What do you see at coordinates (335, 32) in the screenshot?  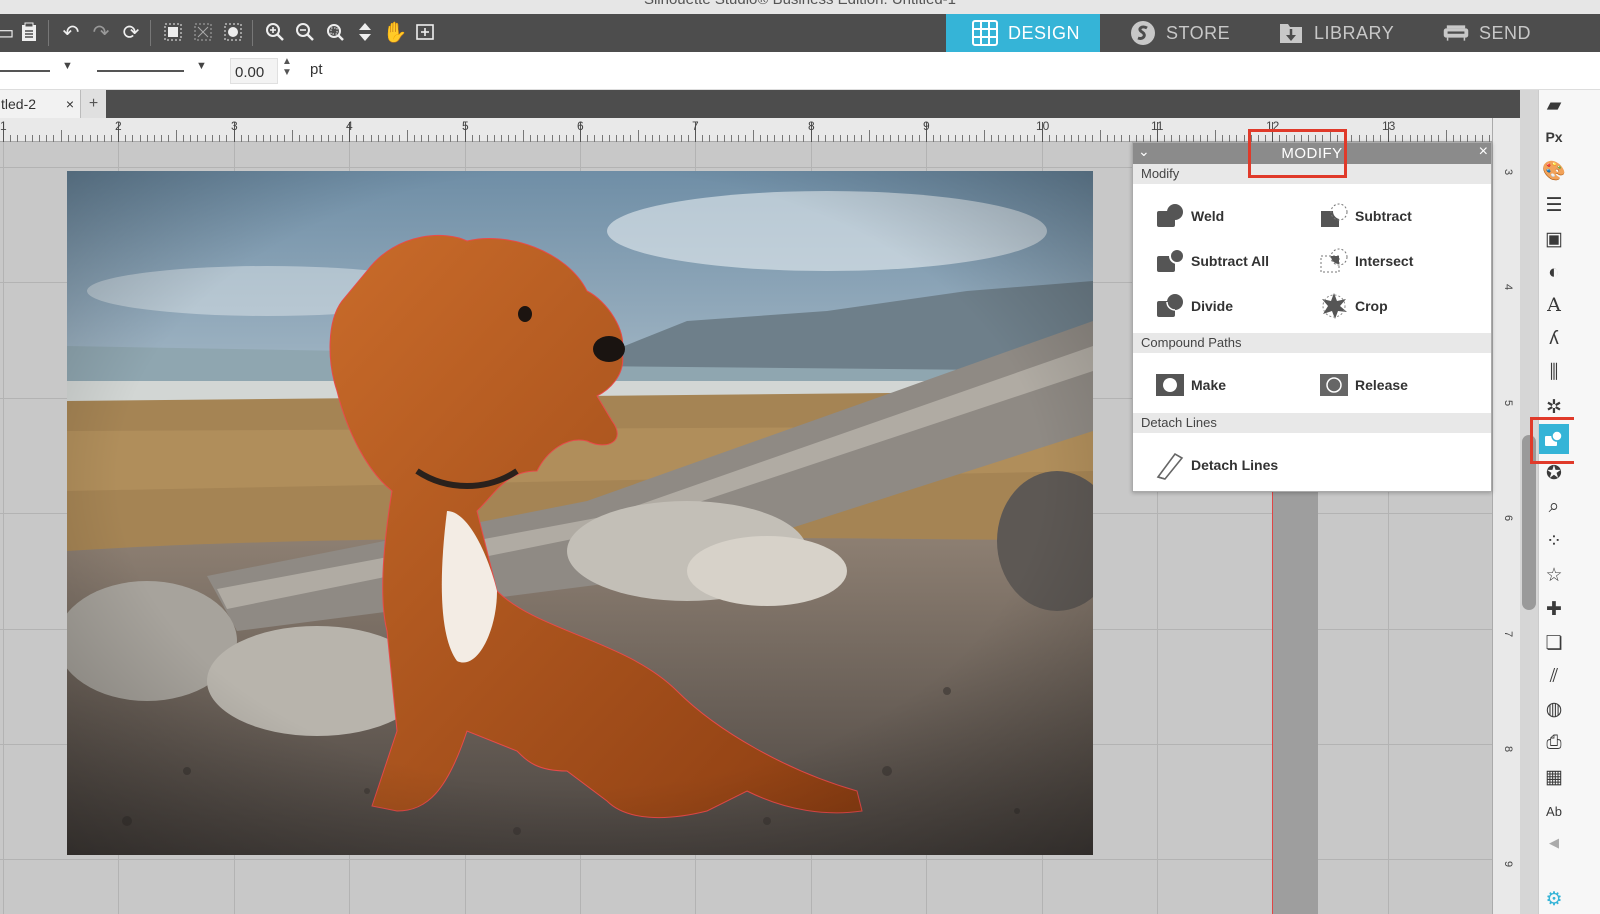 I see `zoom-select-icon` at bounding box center [335, 32].